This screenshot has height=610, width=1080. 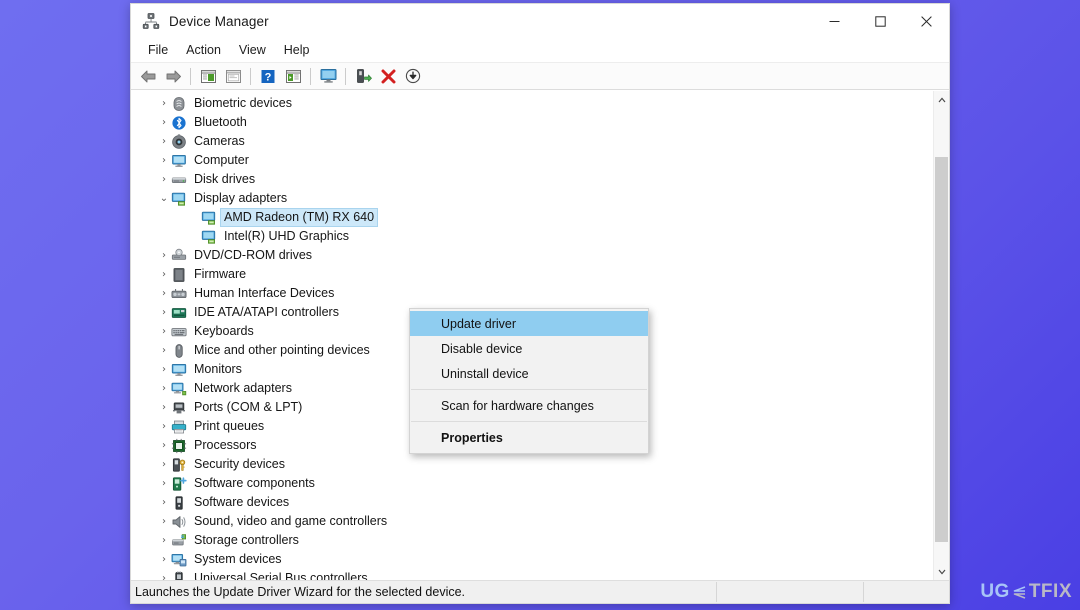 I want to click on devices-by-type-button, so click(x=328, y=76).